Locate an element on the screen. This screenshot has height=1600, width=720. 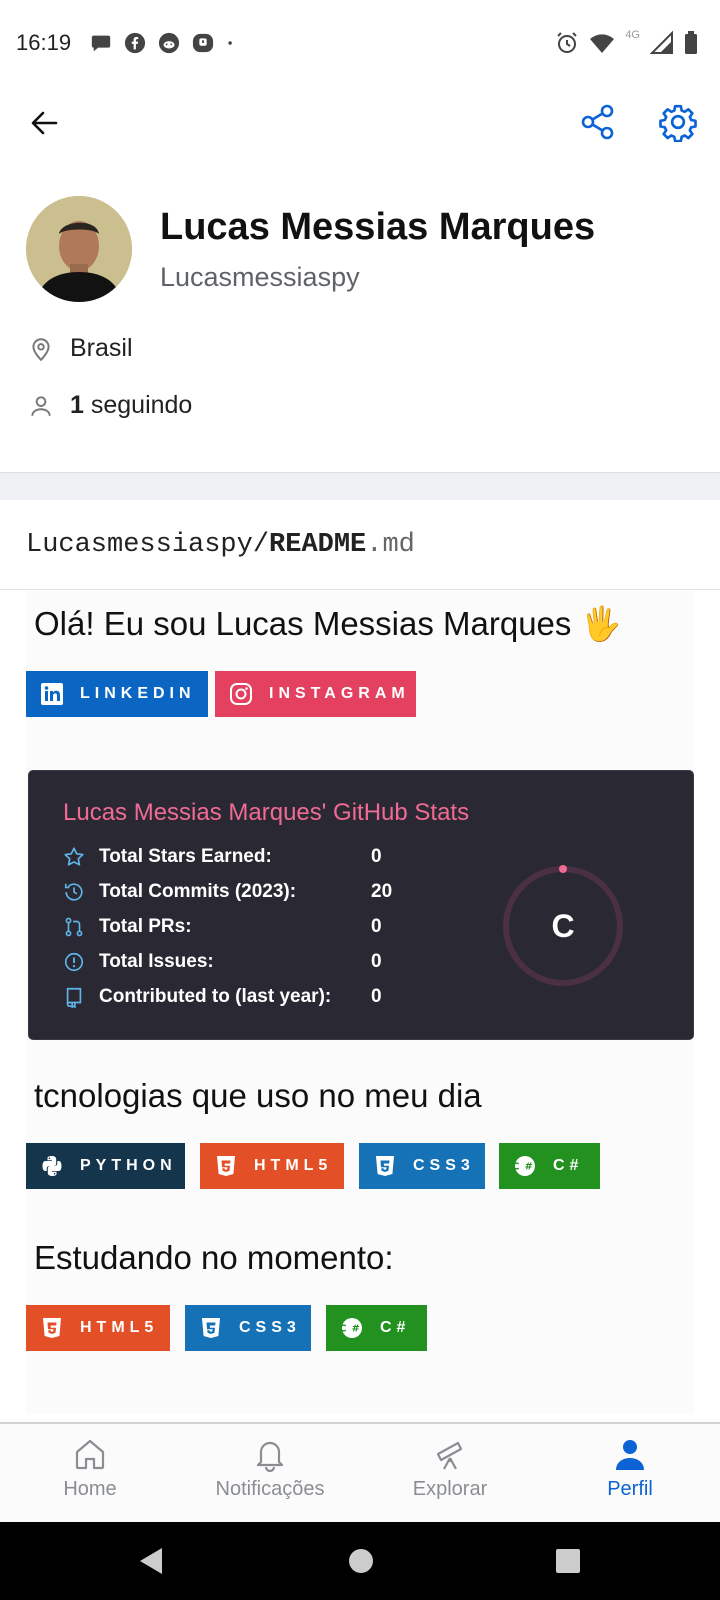
back-button is located at coordinates (45, 123).